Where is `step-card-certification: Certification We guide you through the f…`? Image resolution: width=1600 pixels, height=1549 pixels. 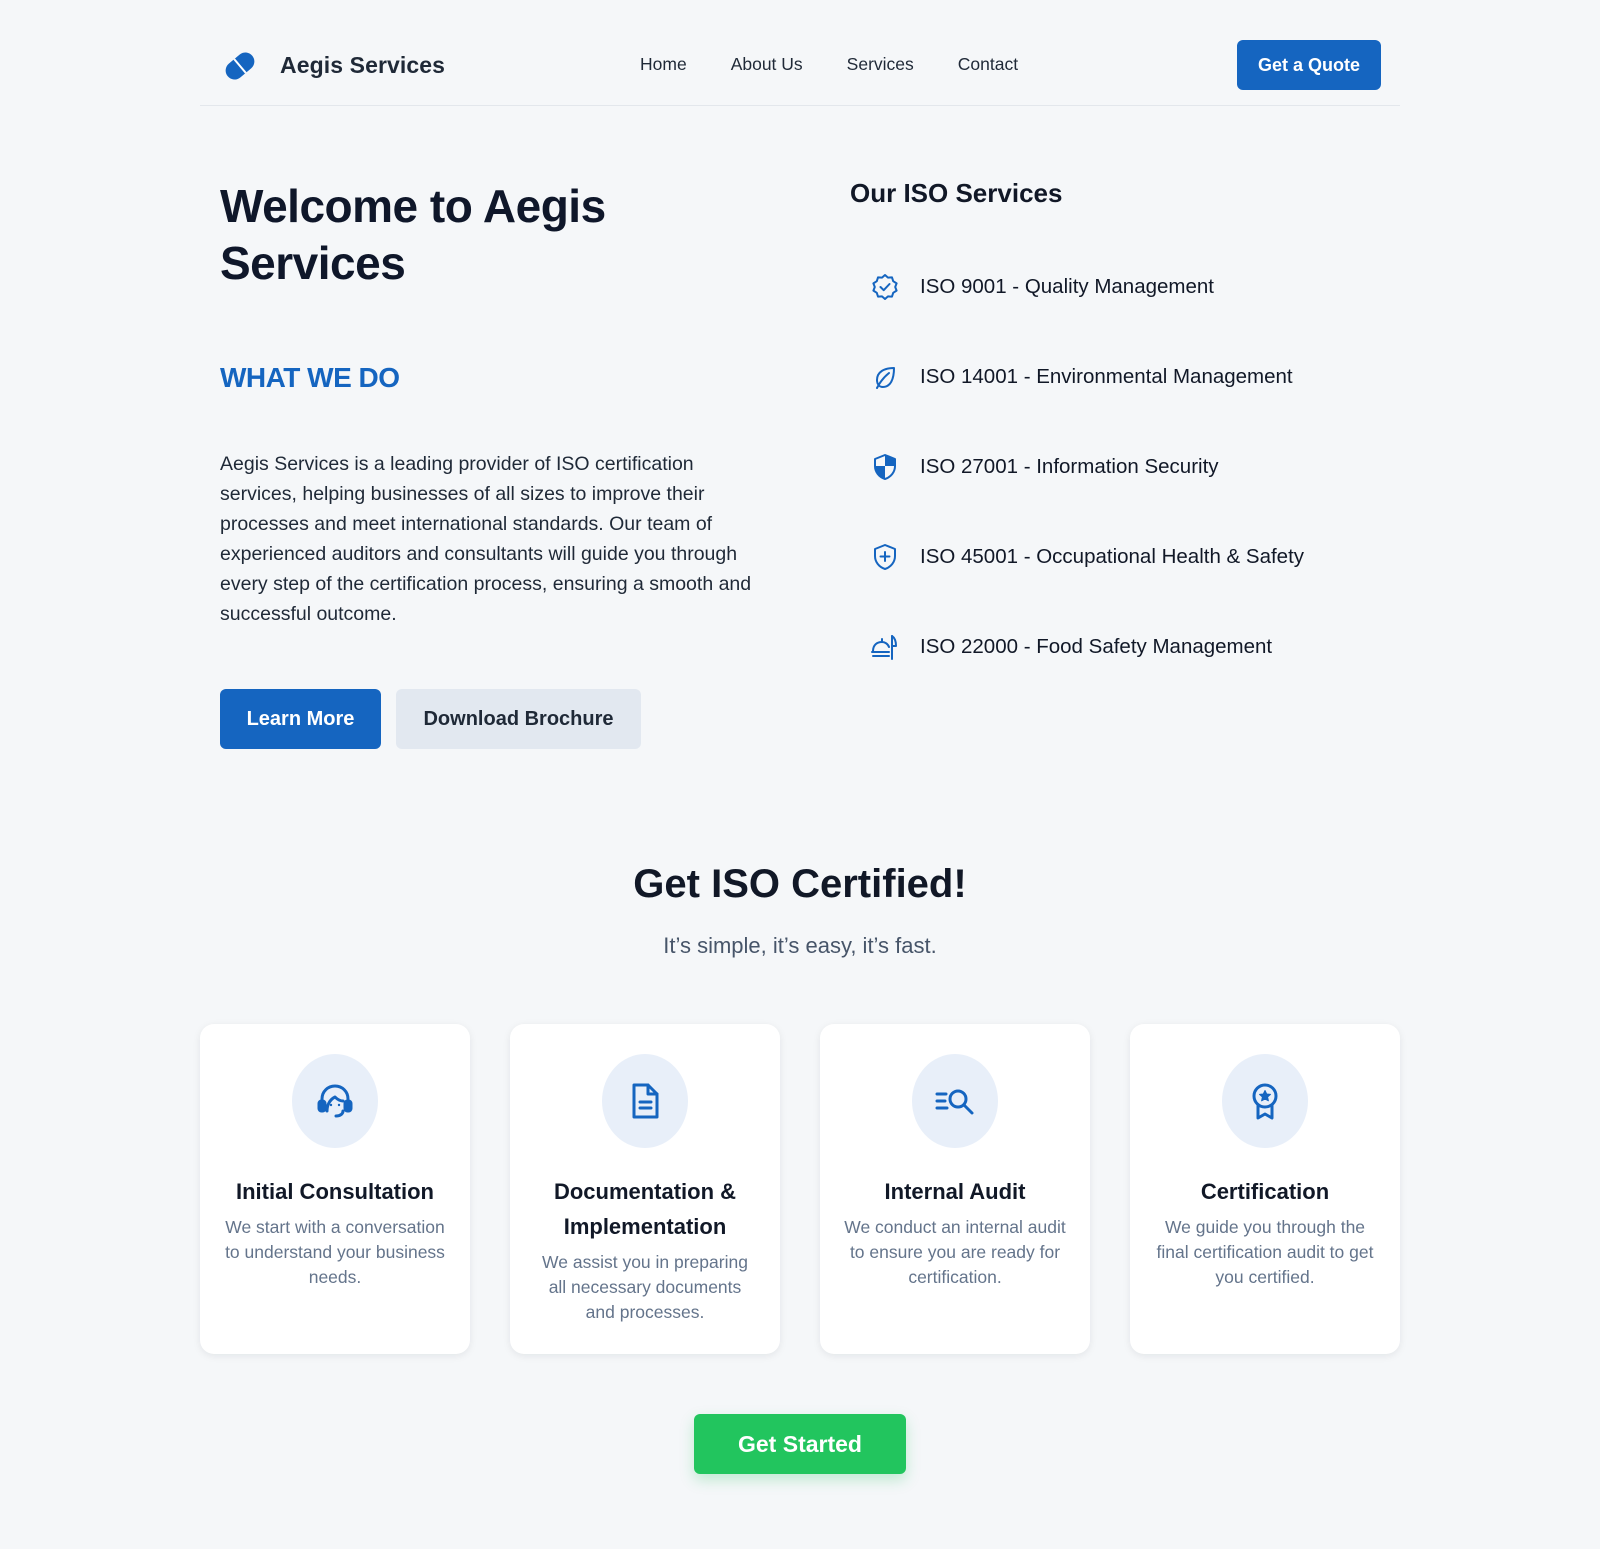
step-card-certification: Certification We guide you through the f… is located at coordinates (1265, 1189).